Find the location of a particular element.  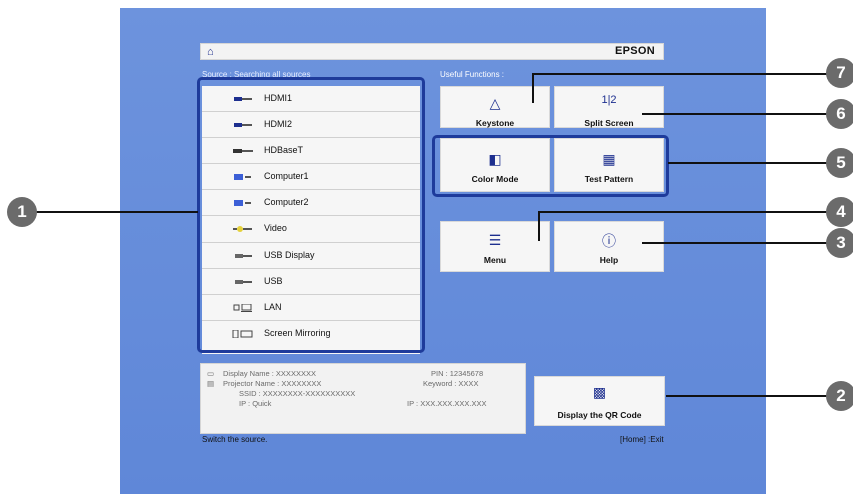

menu-label: Menu is located at coordinates (495, 260).